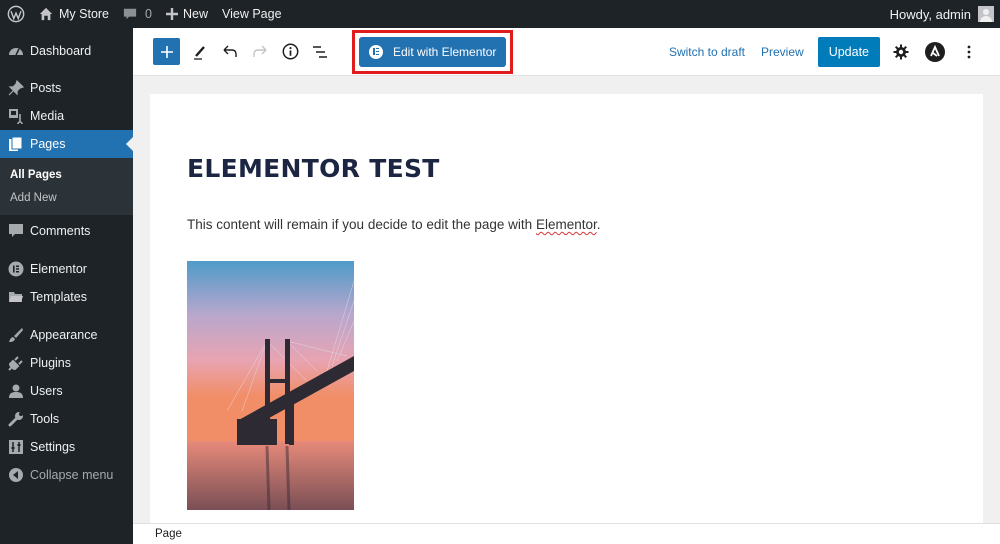  I want to click on brush-icon, so click(16, 335).